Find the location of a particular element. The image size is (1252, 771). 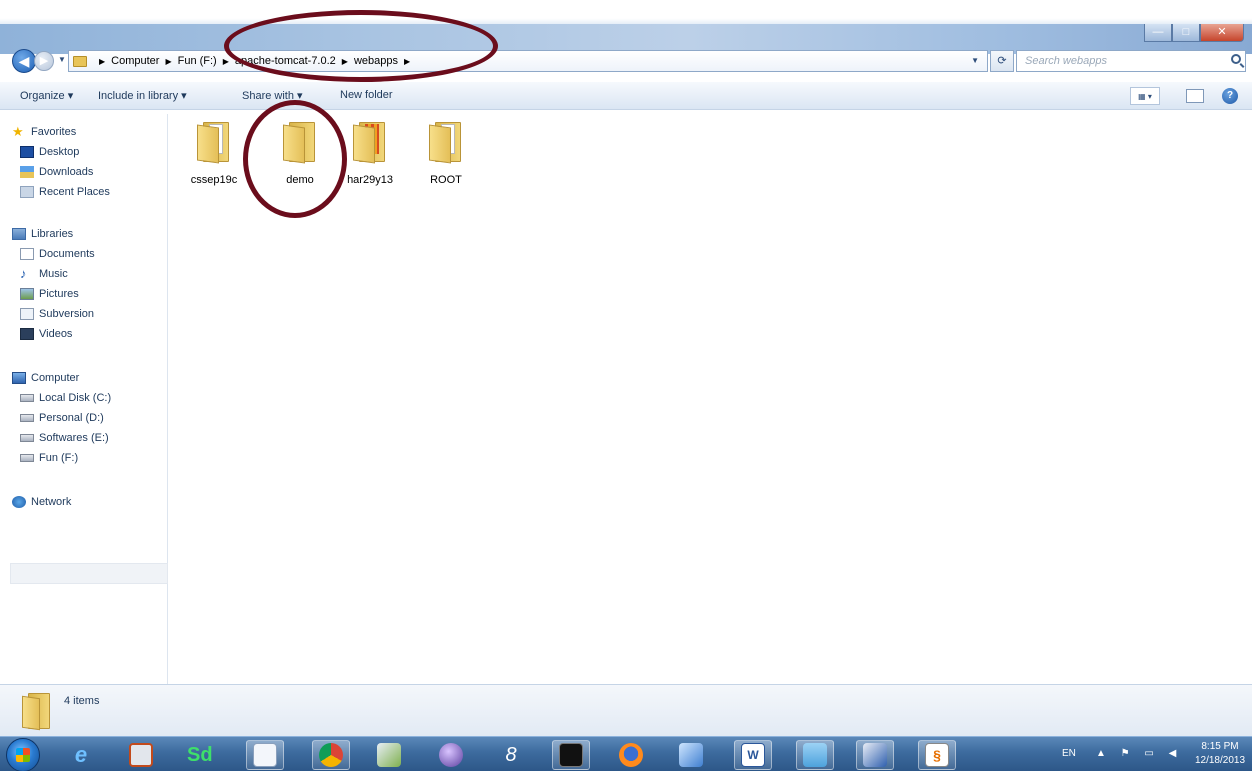

nav-fun-f: Fun (F:) is located at coordinates (49, 458).